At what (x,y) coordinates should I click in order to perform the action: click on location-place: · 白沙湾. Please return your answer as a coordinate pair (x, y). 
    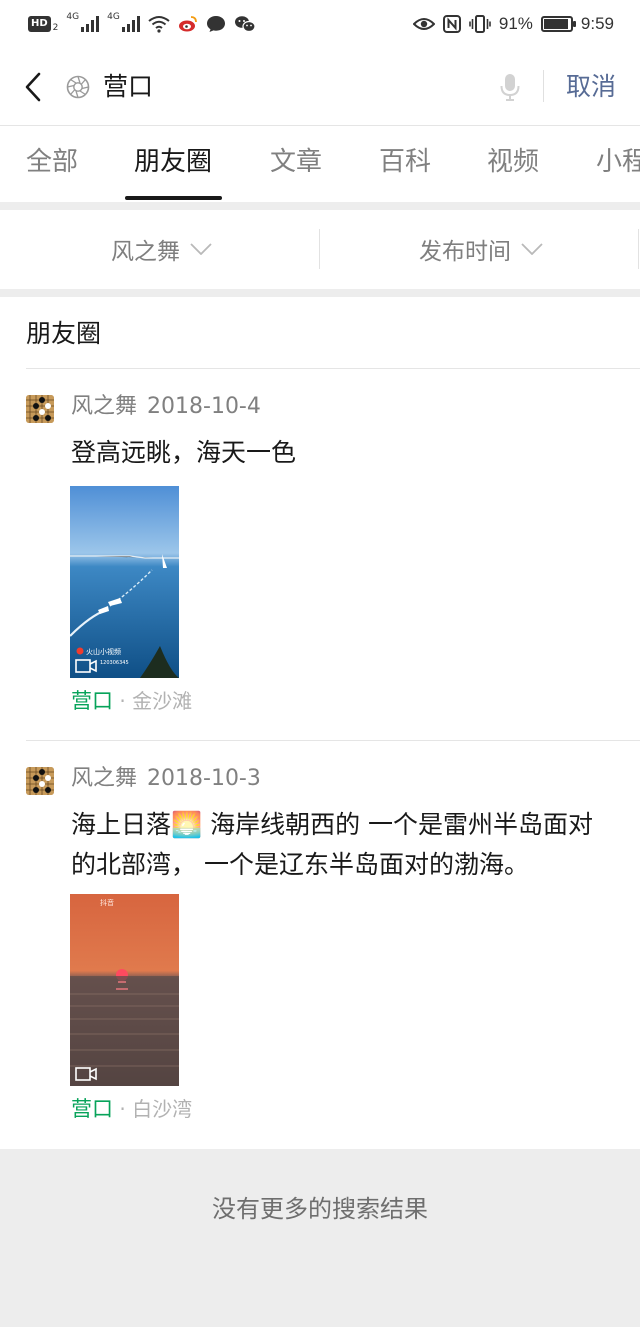
    Looking at the image, I should click on (156, 1109).